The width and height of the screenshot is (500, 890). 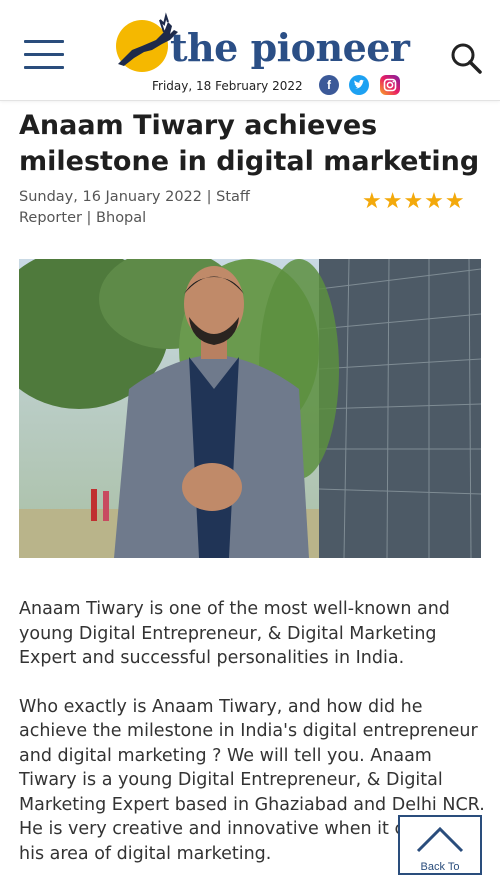 I want to click on instagram-glyph, so click(x=390, y=85).